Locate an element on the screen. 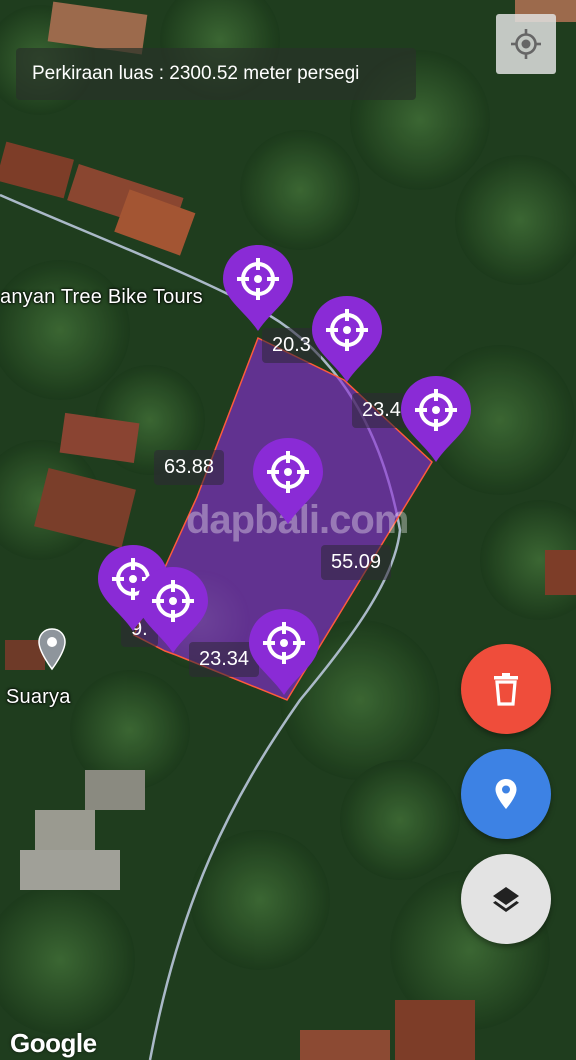  place-label-bike-tours: anyan Tree Bike Tours is located at coordinates (101, 297).